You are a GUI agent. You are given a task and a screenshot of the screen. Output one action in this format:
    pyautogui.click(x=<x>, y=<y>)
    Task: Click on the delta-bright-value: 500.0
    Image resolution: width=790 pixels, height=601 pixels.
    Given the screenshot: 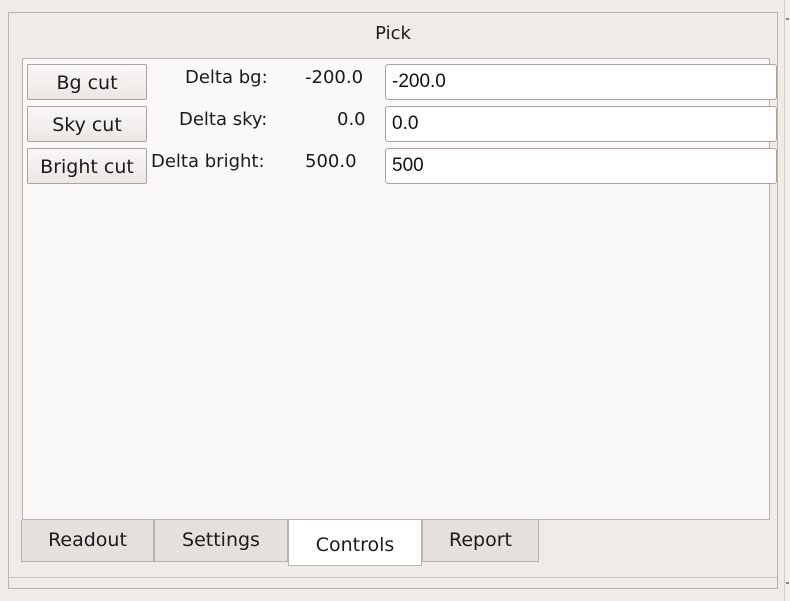 What is the action you would take?
    pyautogui.click(x=331, y=161)
    